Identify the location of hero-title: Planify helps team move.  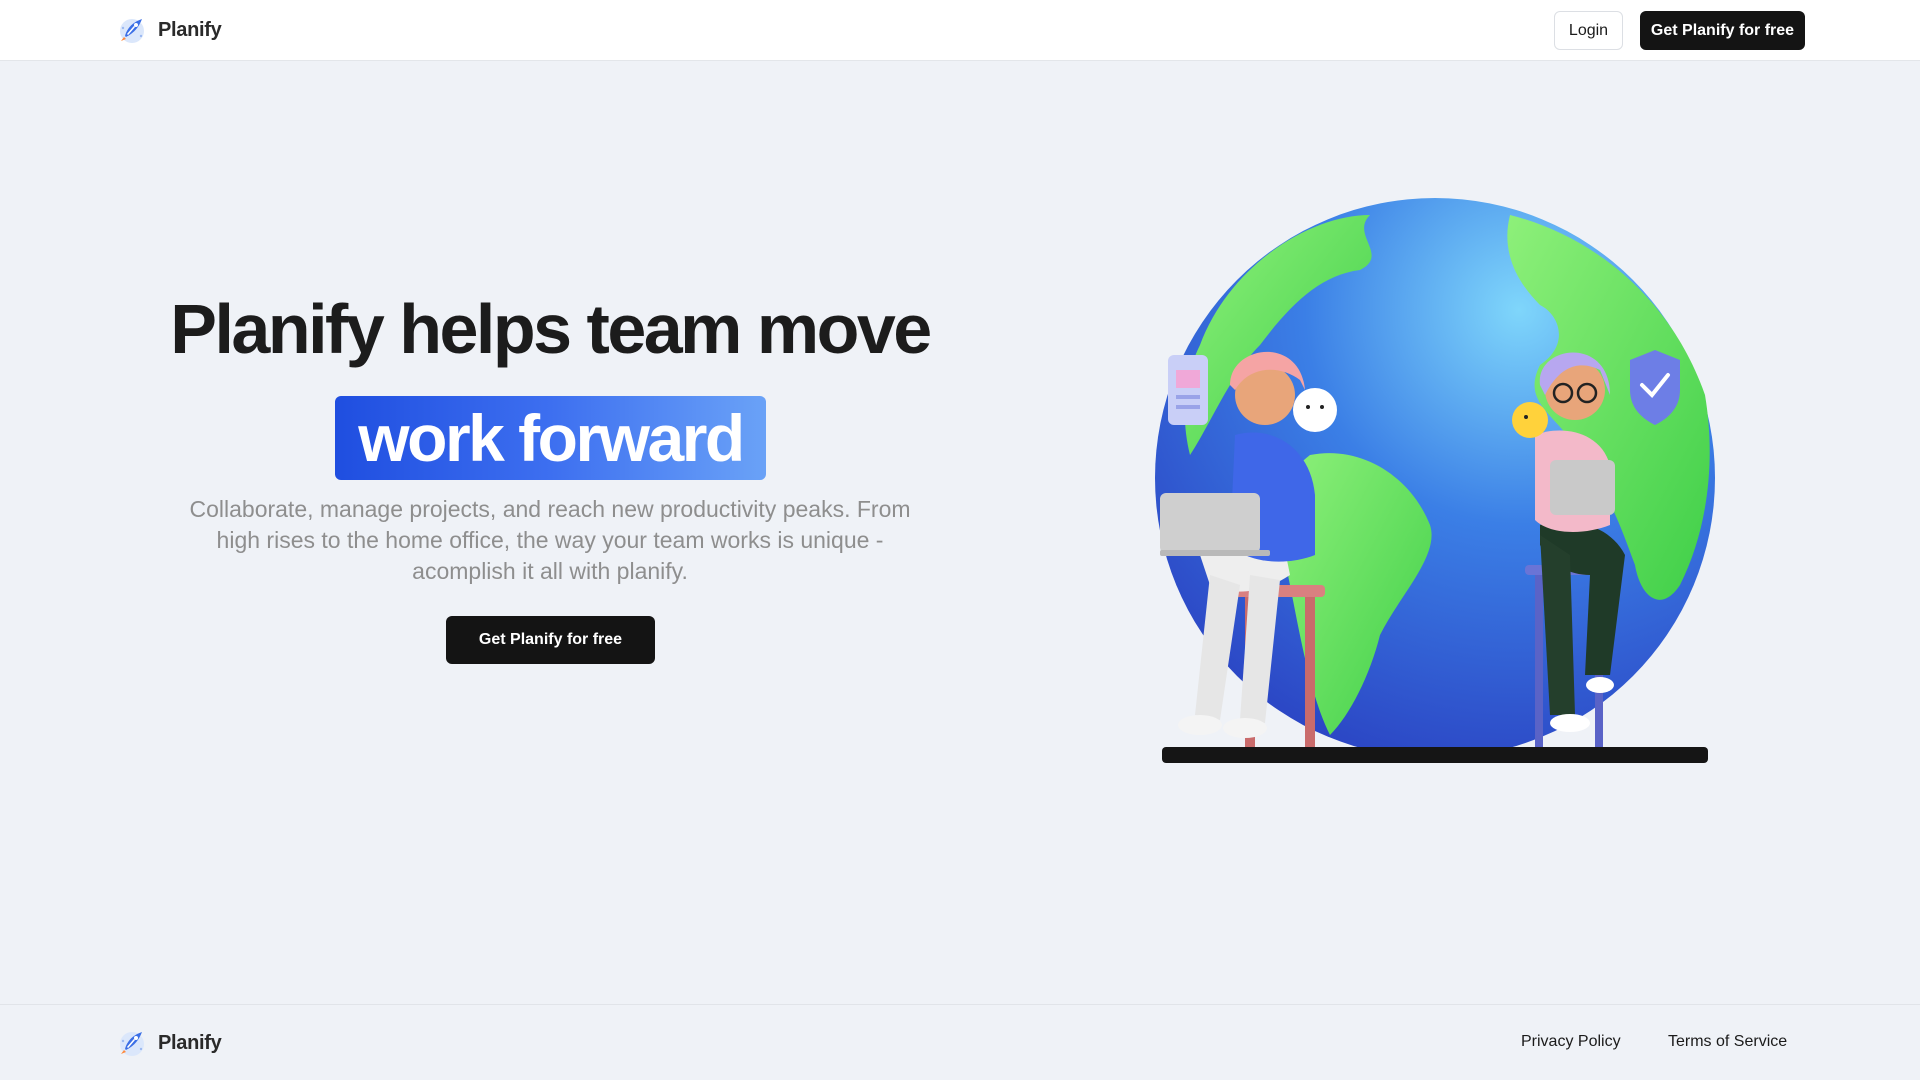
(551, 329).